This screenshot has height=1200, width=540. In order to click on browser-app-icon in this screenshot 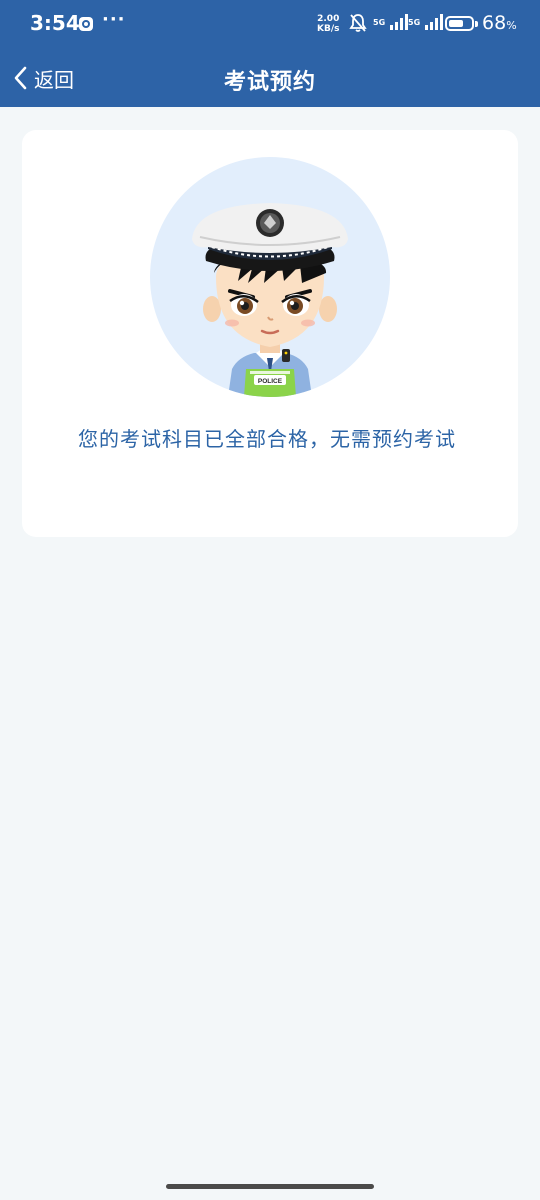, I will do `click(86, 24)`.